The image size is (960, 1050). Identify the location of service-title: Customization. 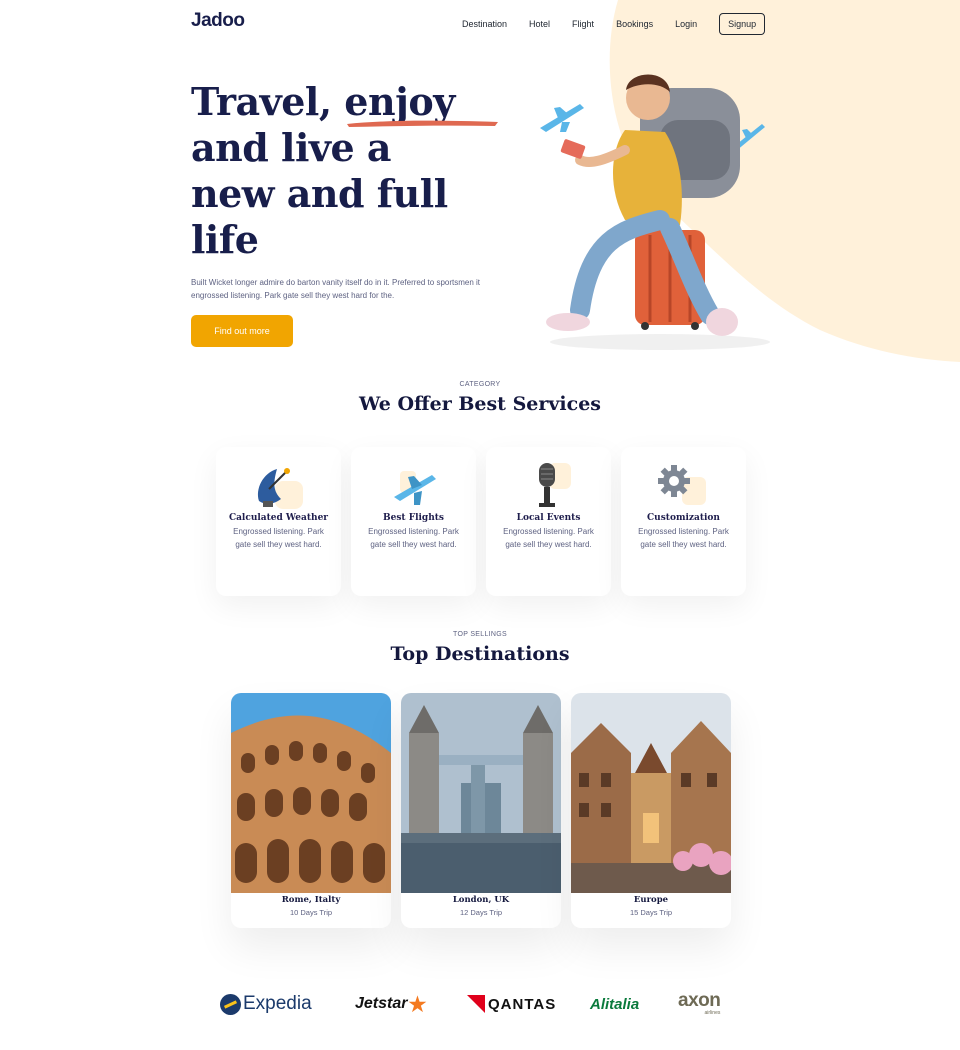
(683, 518).